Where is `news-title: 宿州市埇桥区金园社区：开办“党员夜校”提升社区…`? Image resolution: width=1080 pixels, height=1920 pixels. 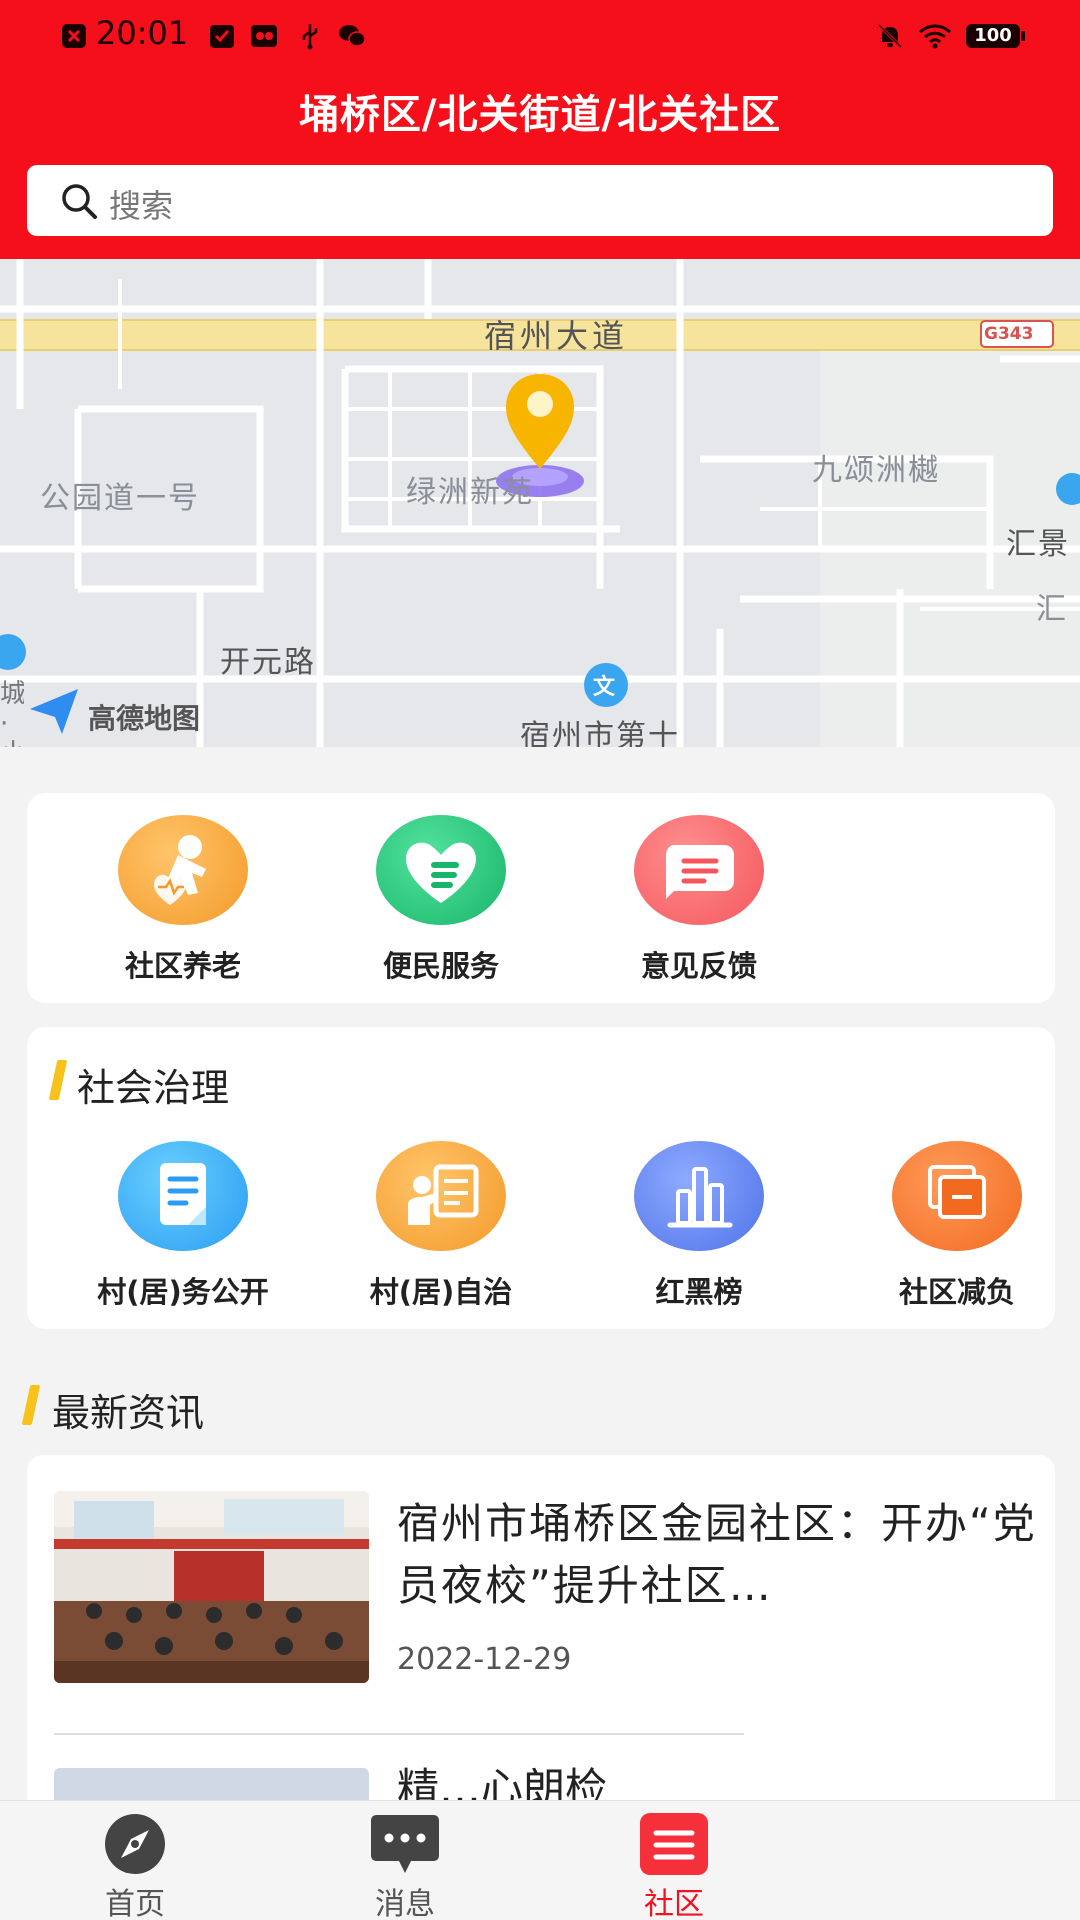
news-title: 宿州市埇桥区金园社区：开办“党员夜校”提升社区… is located at coordinates (717, 1555).